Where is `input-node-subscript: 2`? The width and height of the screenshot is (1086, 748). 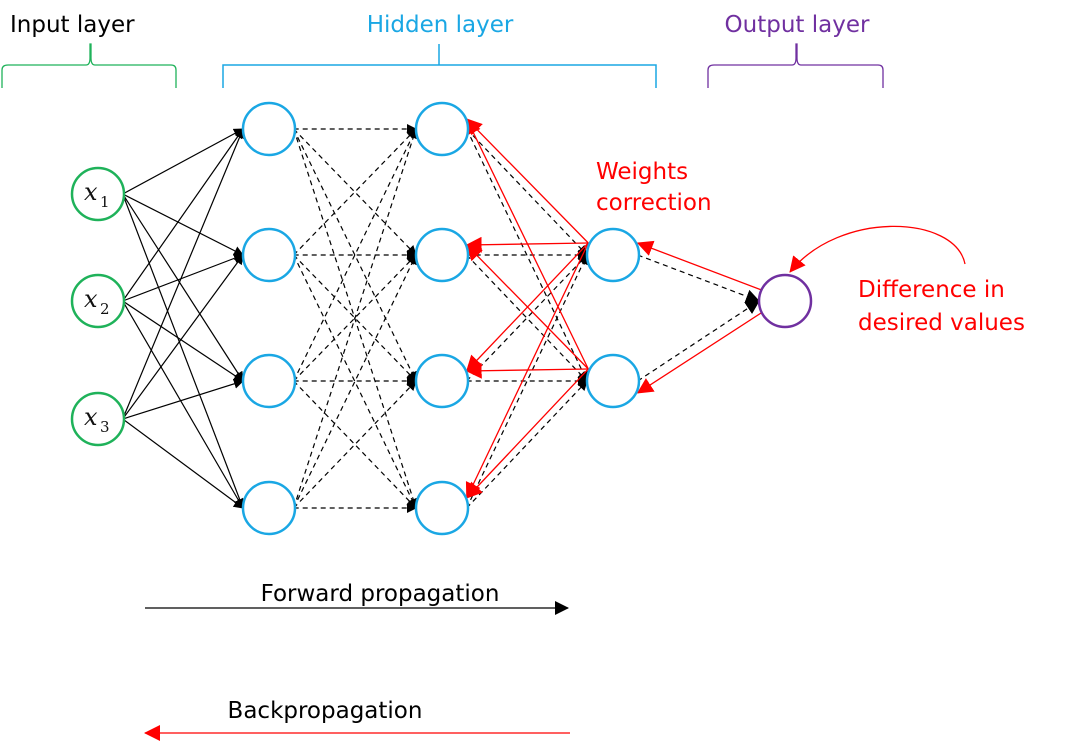 input-node-subscript: 2 is located at coordinates (105, 309).